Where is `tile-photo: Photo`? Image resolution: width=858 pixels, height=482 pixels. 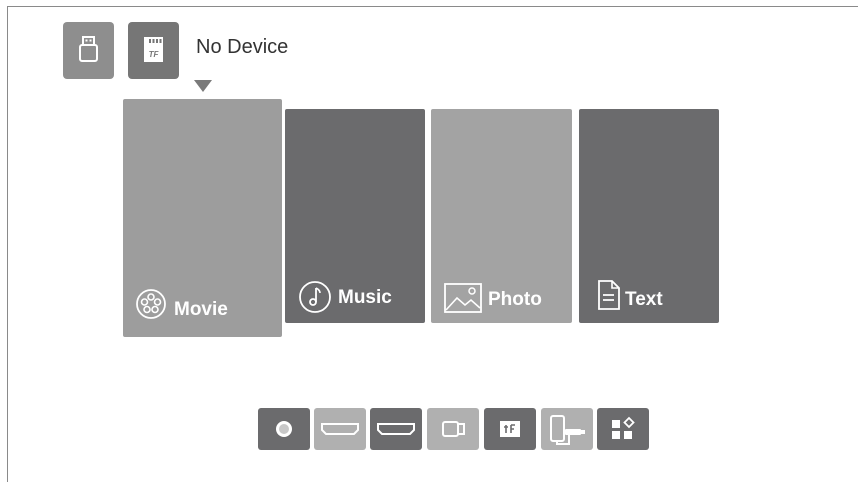 tile-photo: Photo is located at coordinates (501, 216).